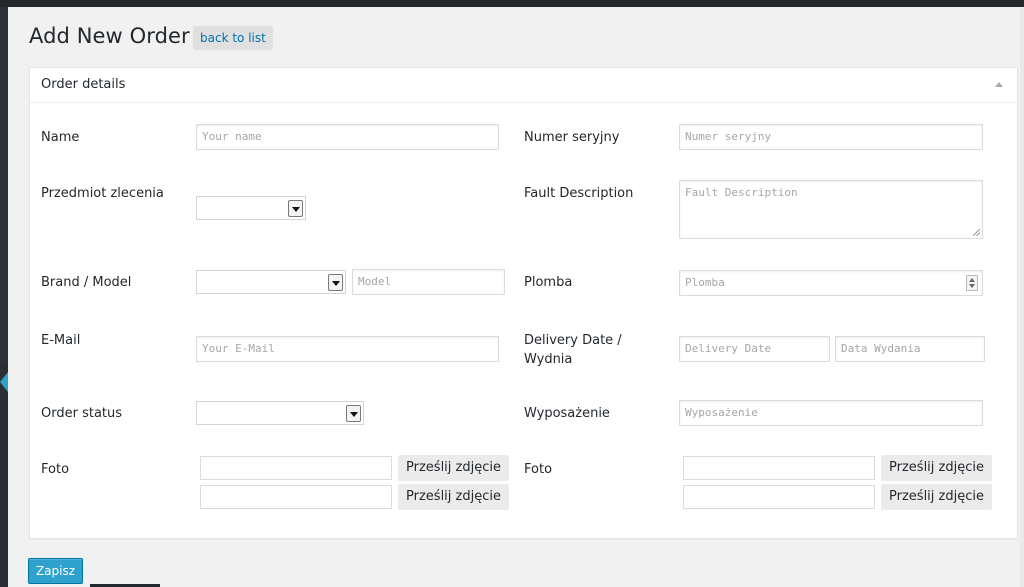 This screenshot has height=587, width=1024. What do you see at coordinates (82, 413) in the screenshot?
I see `order-status-label: Order status` at bounding box center [82, 413].